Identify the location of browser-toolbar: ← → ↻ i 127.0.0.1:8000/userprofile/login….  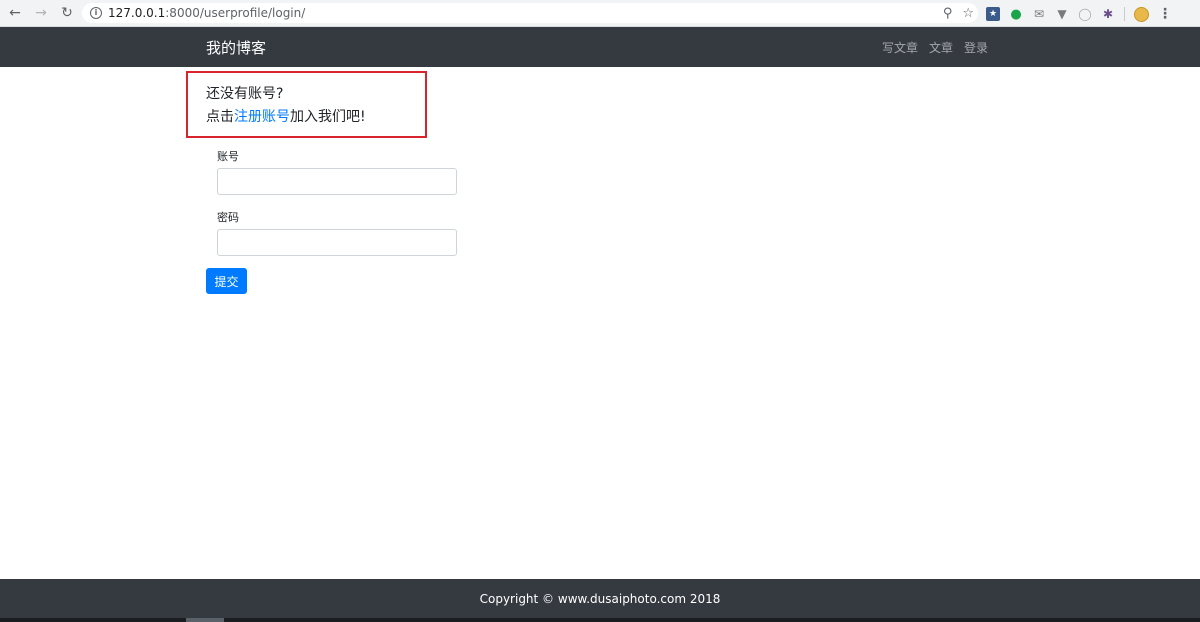
(600, 13).